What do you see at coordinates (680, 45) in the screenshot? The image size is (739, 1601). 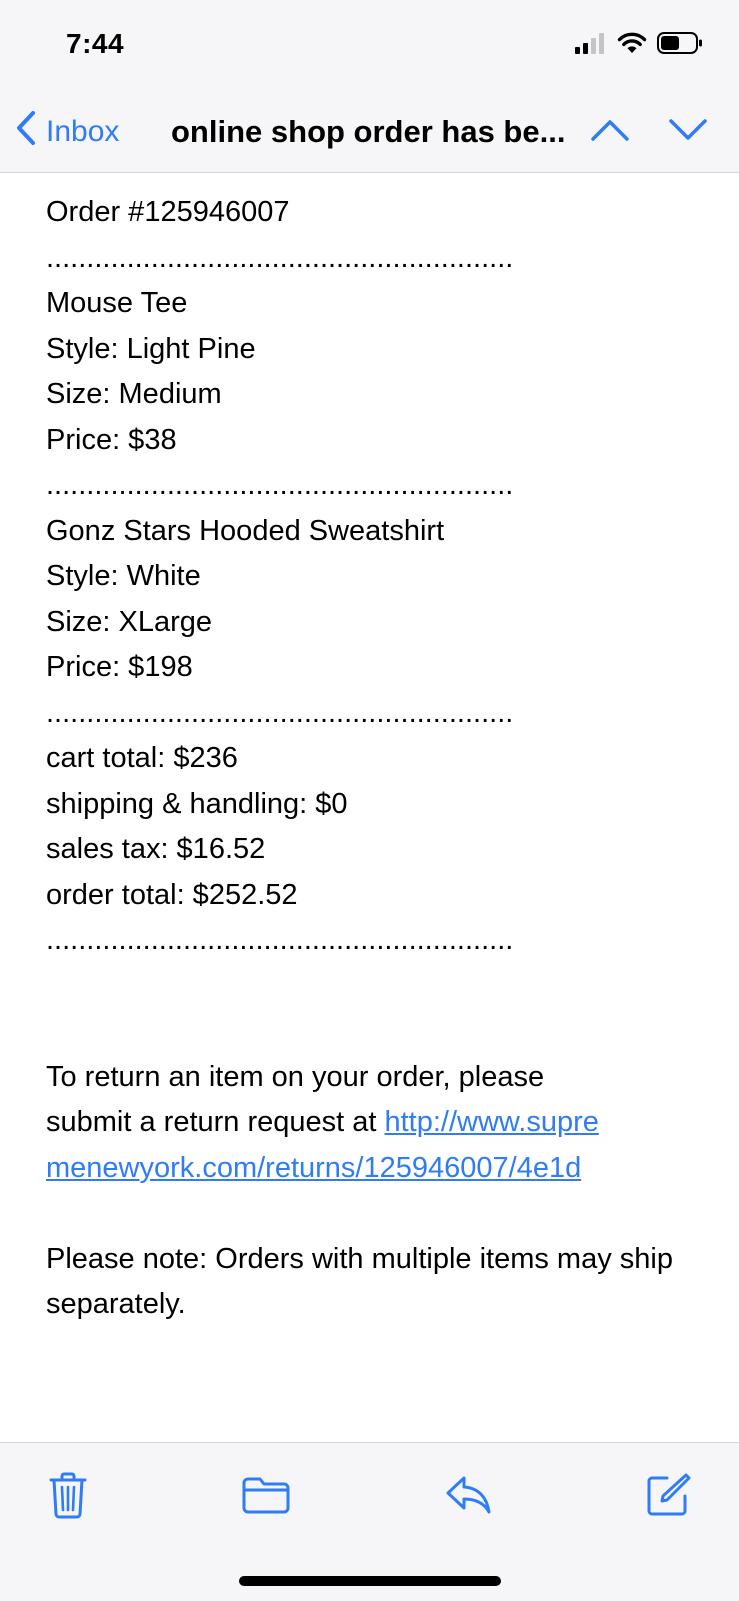 I see `battery-icon` at bounding box center [680, 45].